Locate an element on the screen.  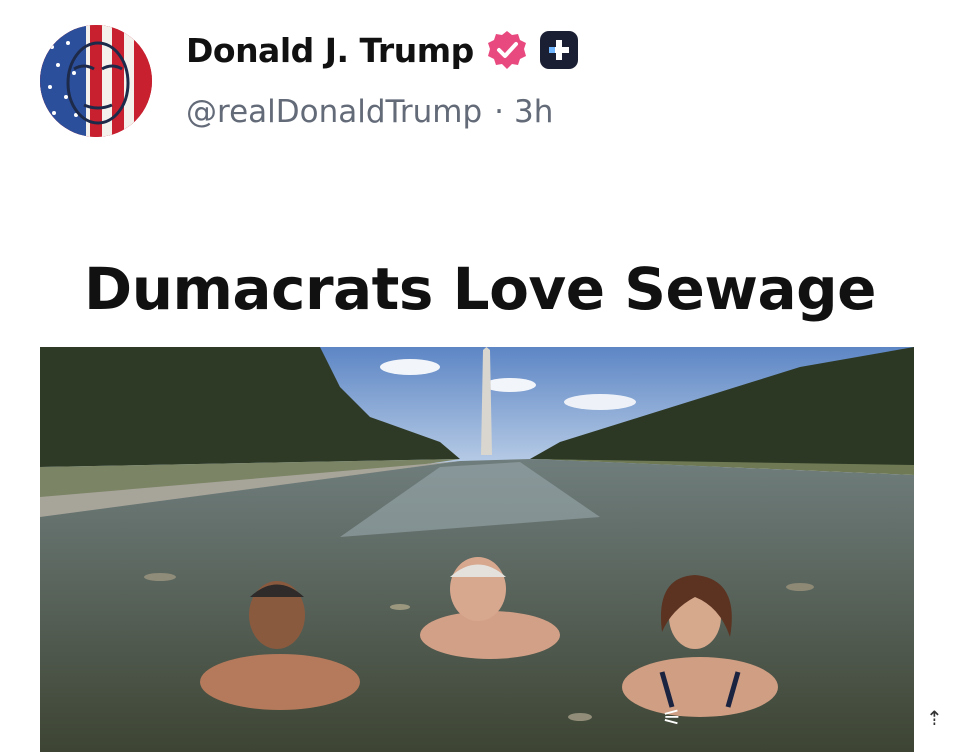
avatar-image is located at coordinates (96, 81).